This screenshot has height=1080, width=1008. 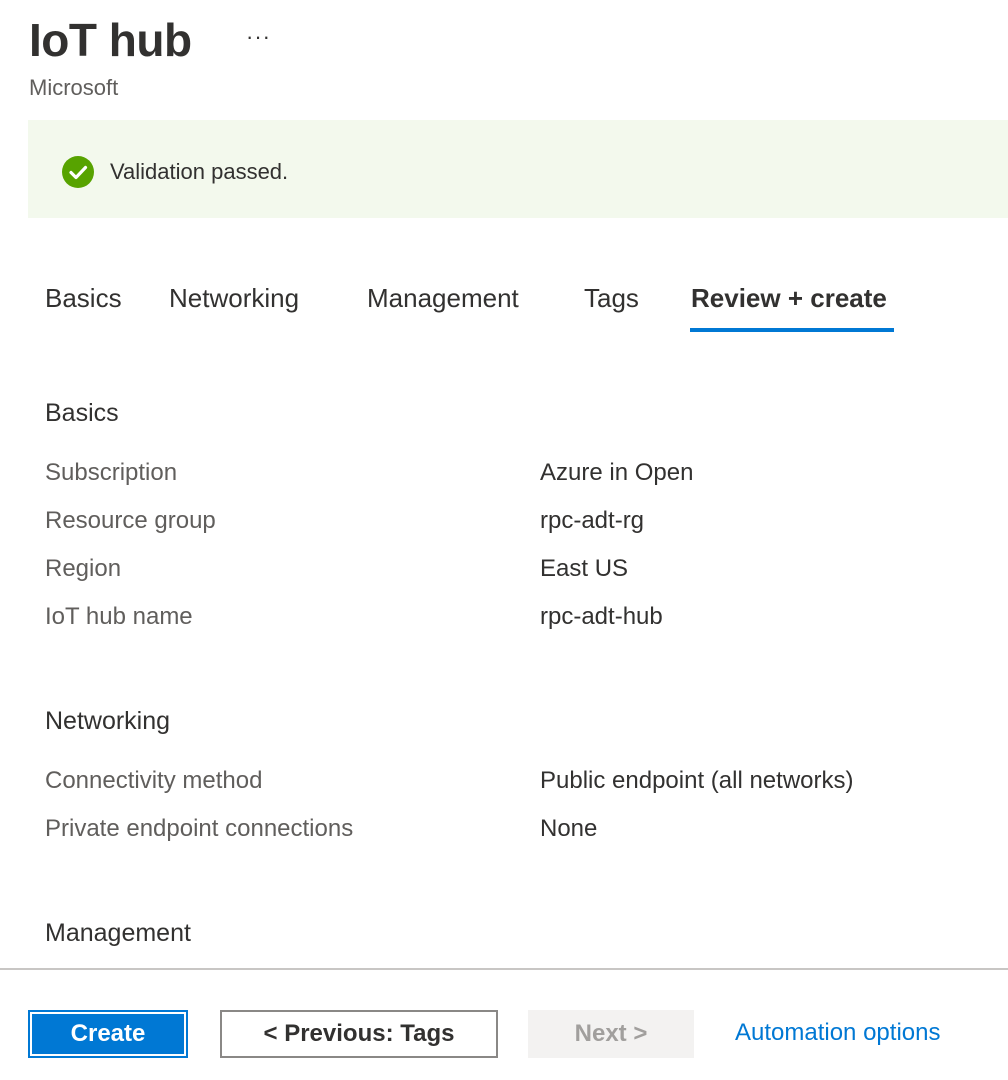 I want to click on row-value-resource-group: rpc-adt-rg, so click(x=592, y=520).